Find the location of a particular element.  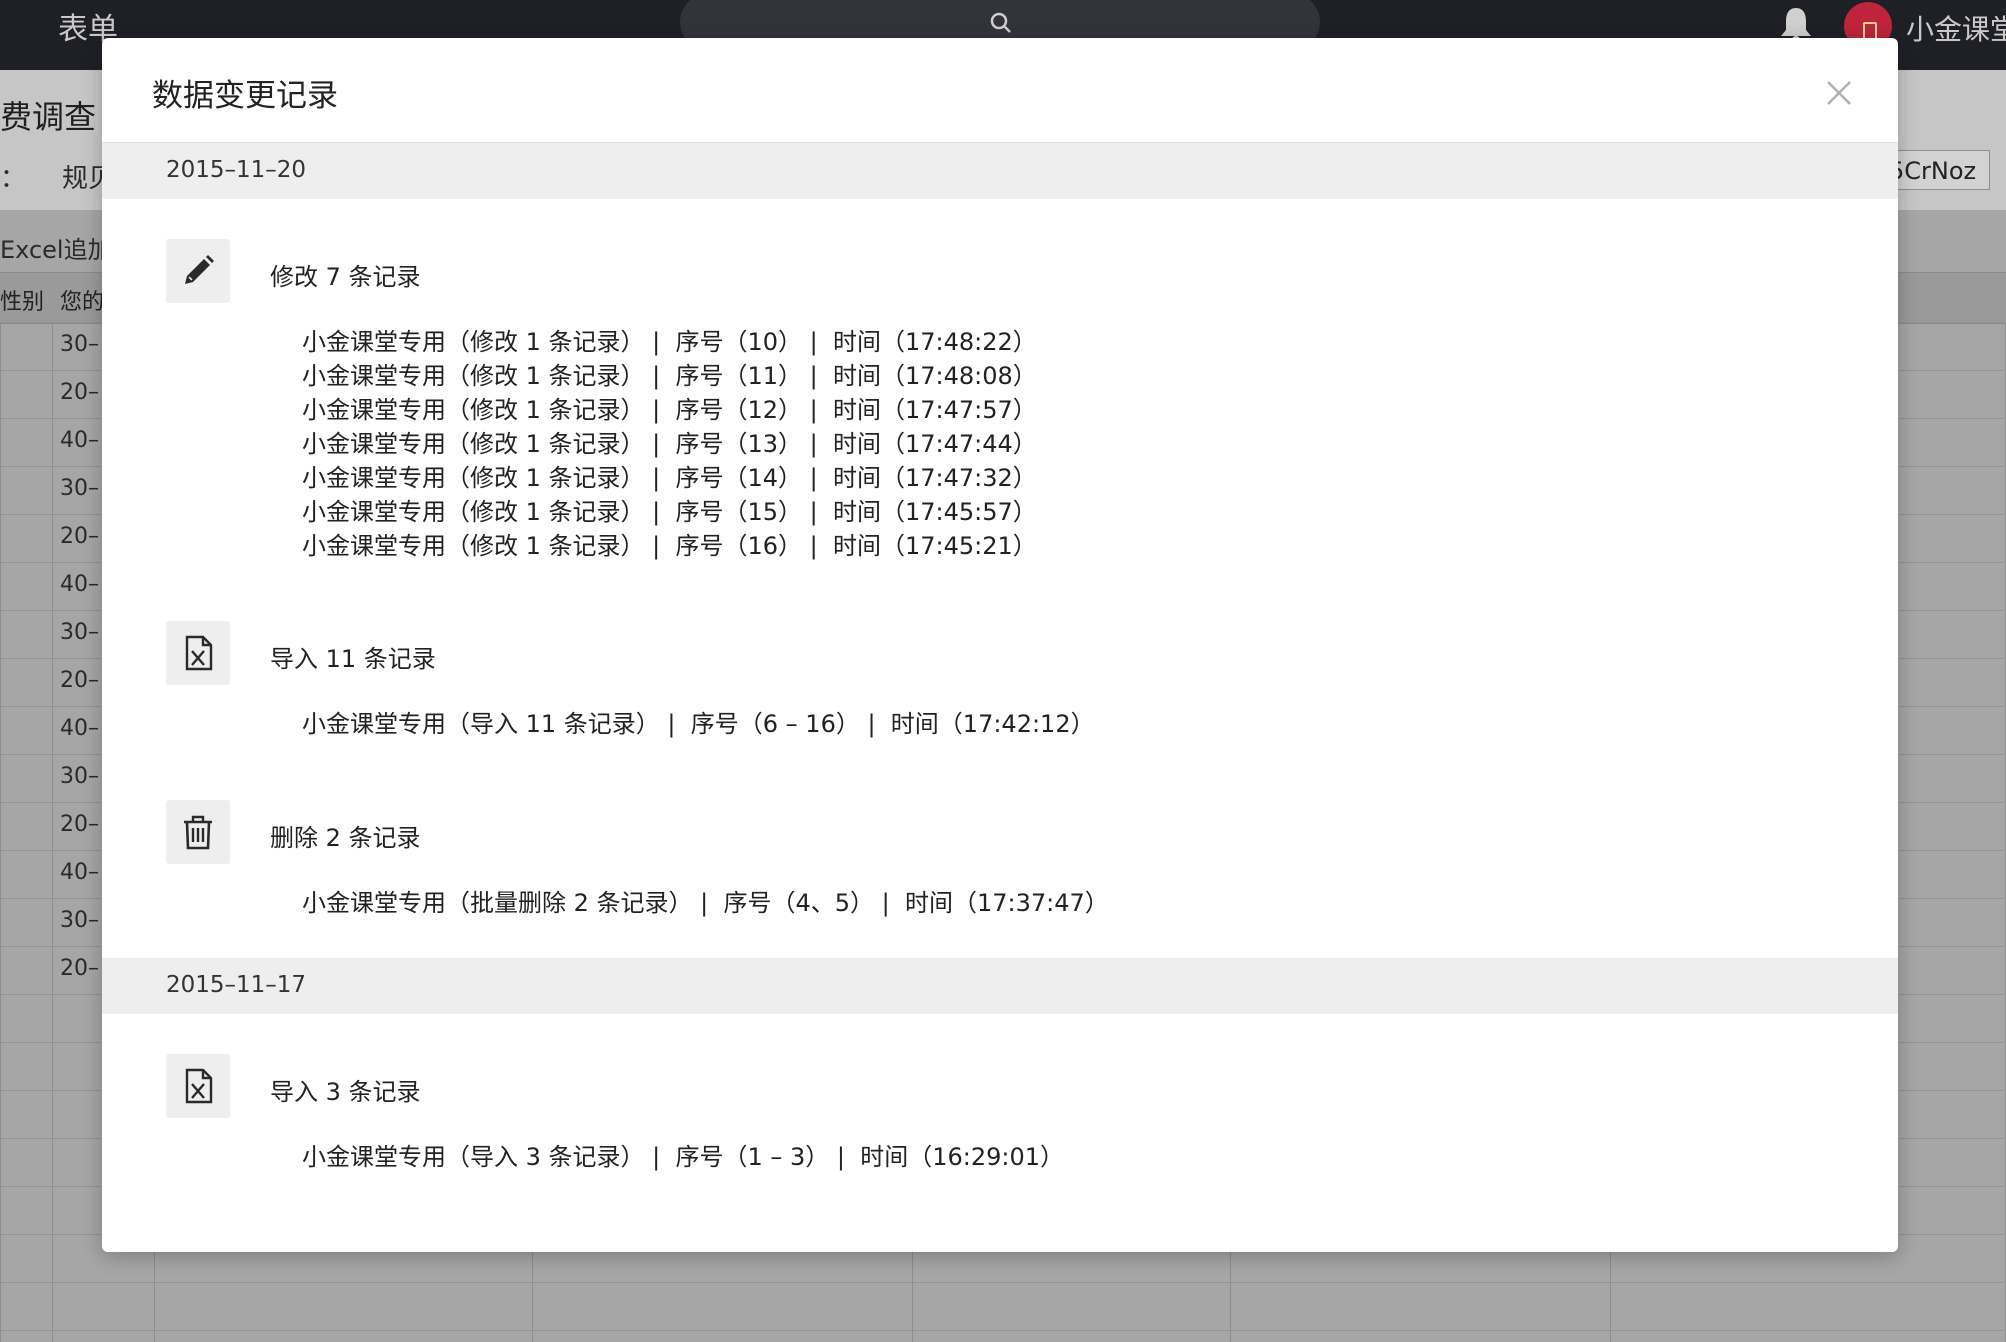

form-tab-cut: ： is located at coordinates (13, 176).